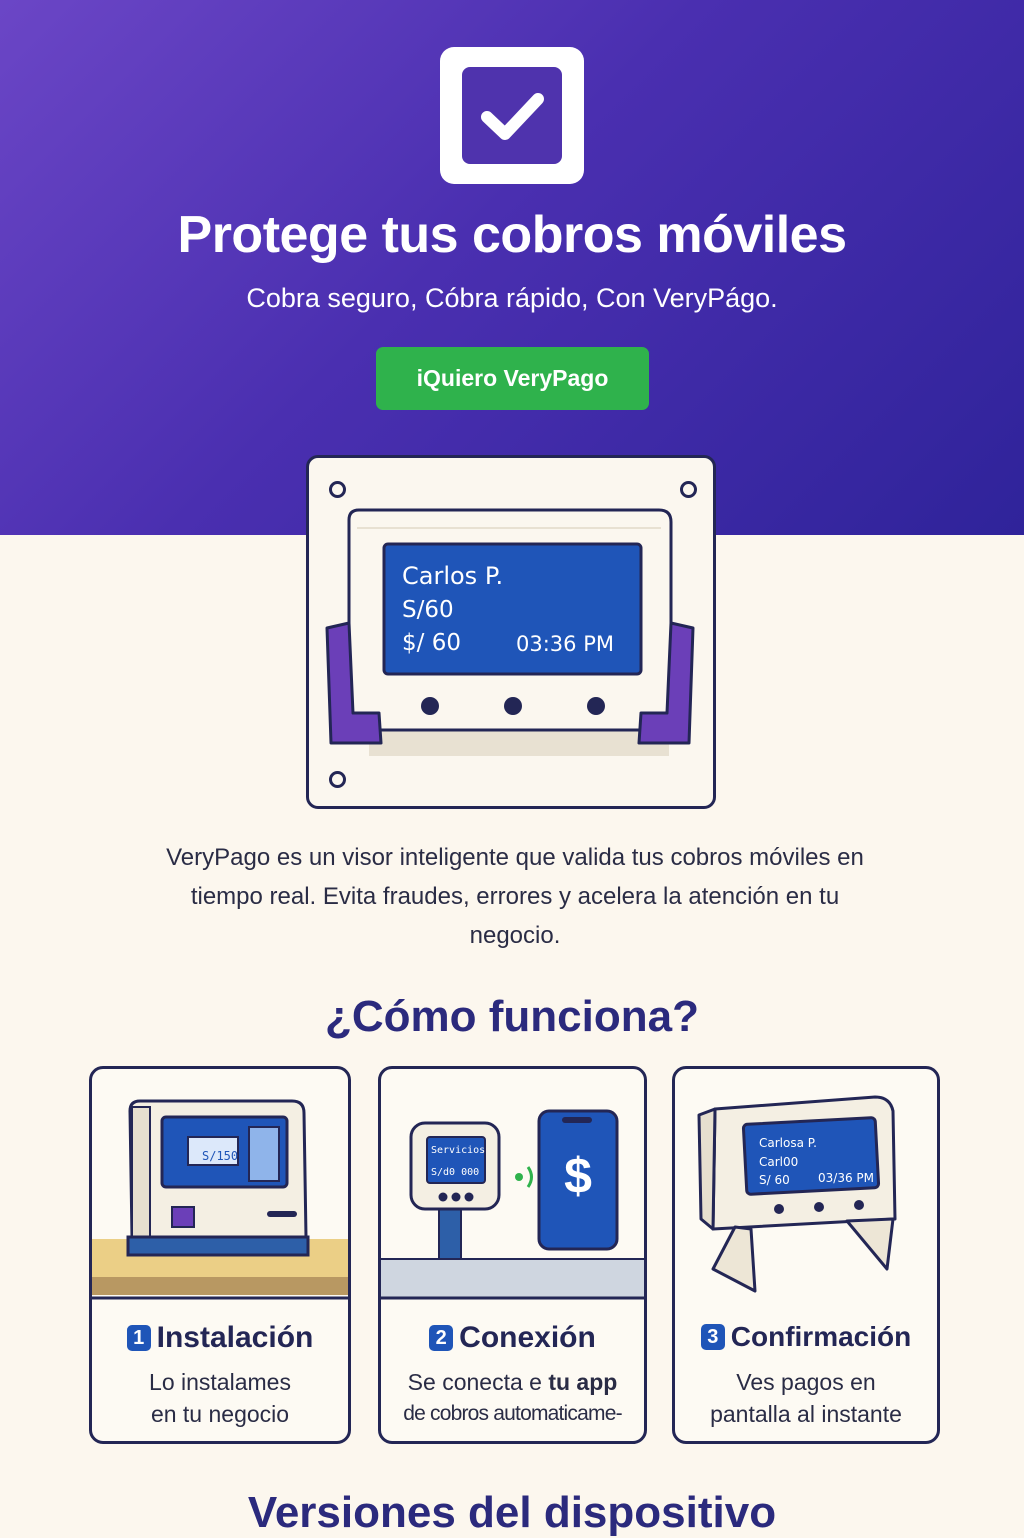  I want to click on step-3-description: Ves pagos en pantalla al instante, so click(806, 1398).